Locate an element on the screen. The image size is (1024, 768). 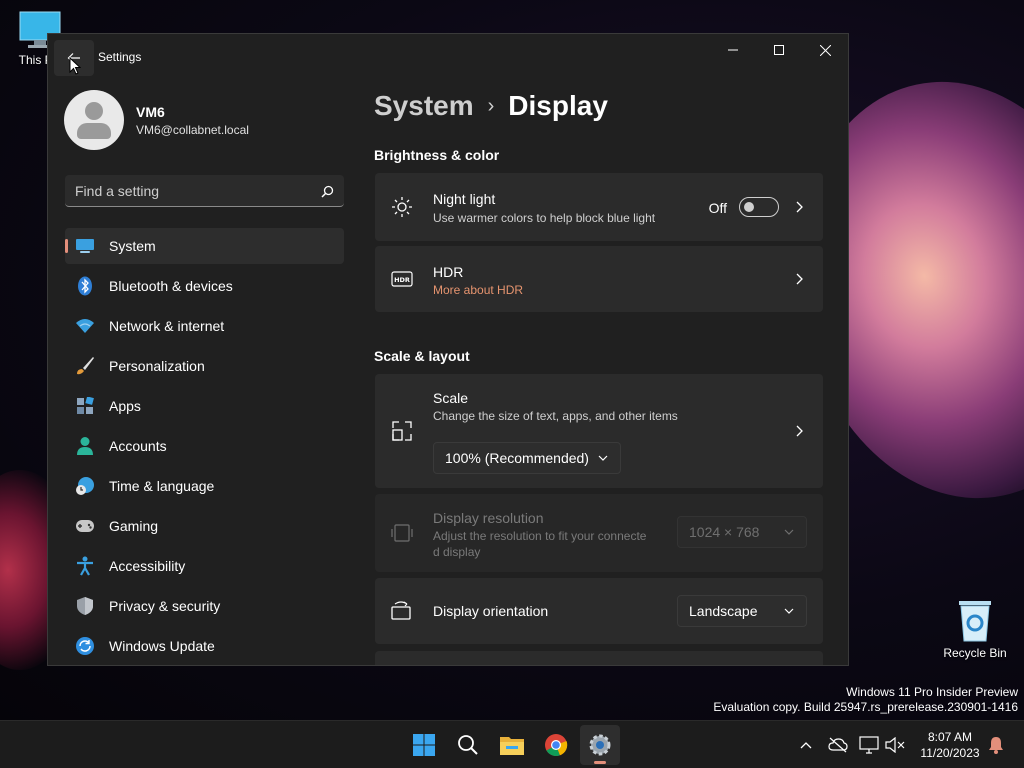
sidebar-item-label: Apps is located at coordinates (125, 406).